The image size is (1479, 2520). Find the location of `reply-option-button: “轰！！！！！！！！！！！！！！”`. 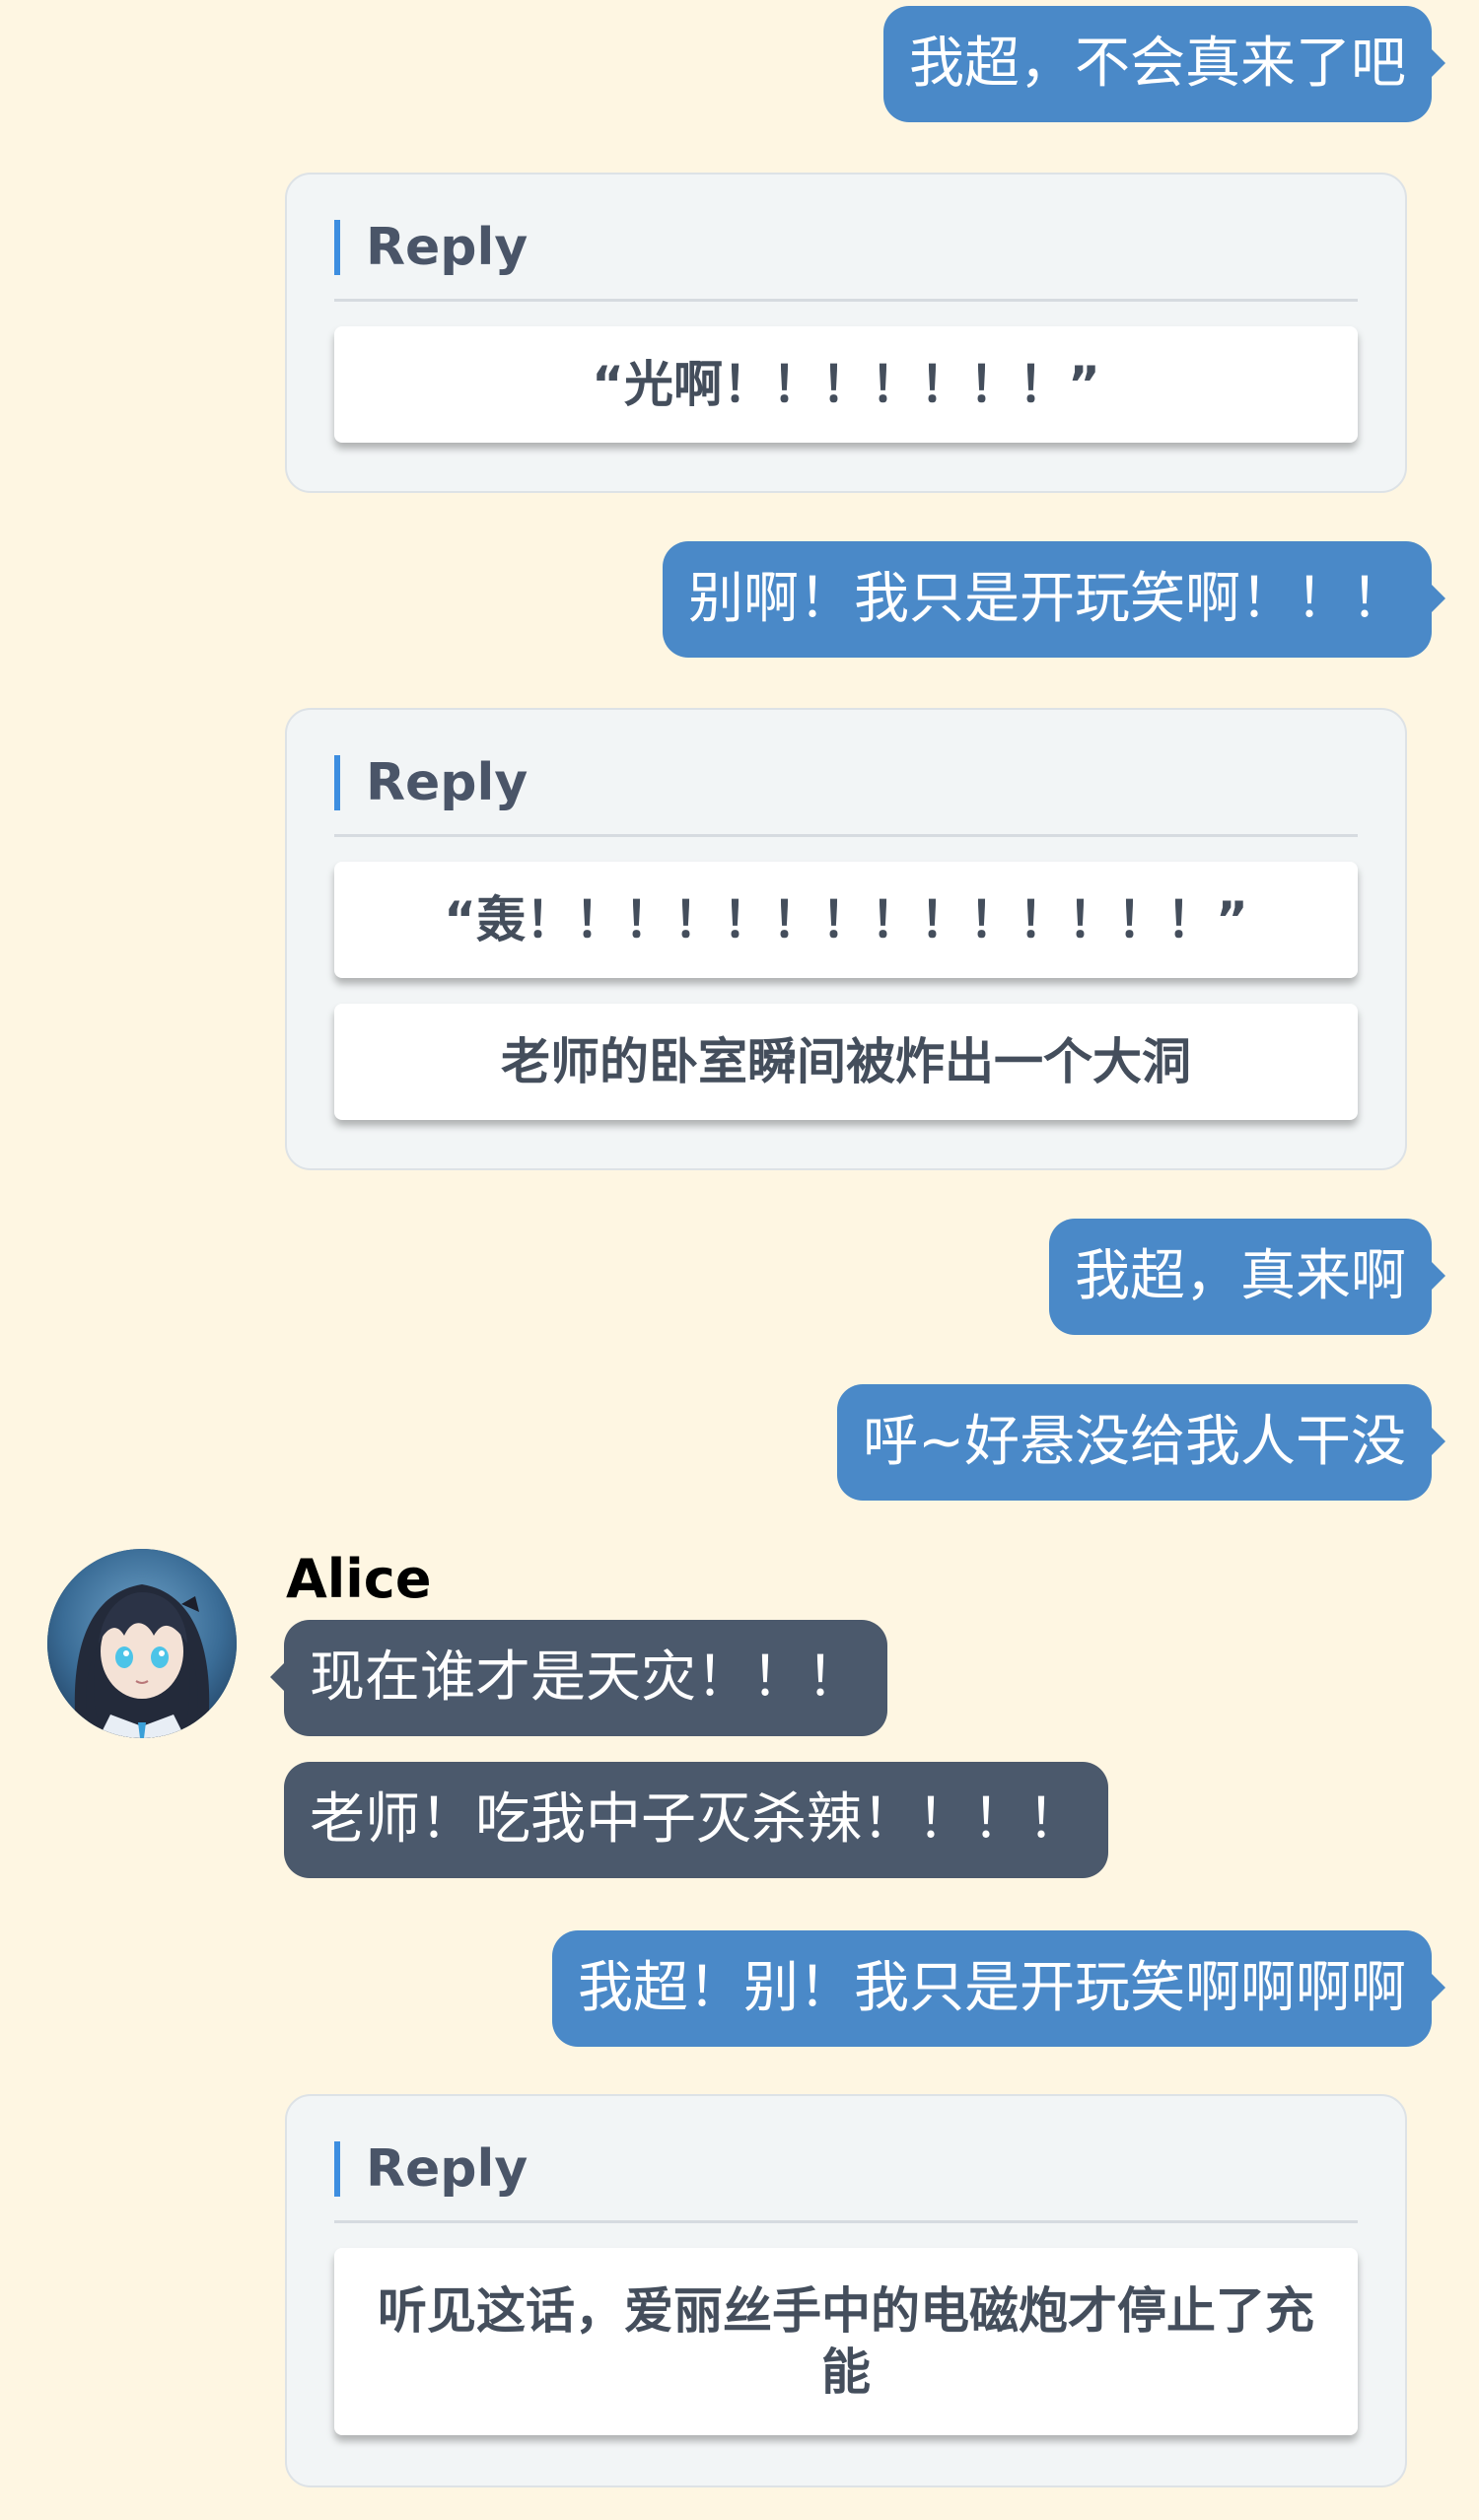

reply-option-button: “轰！！！！！！！！！！！！！！” is located at coordinates (846, 920).